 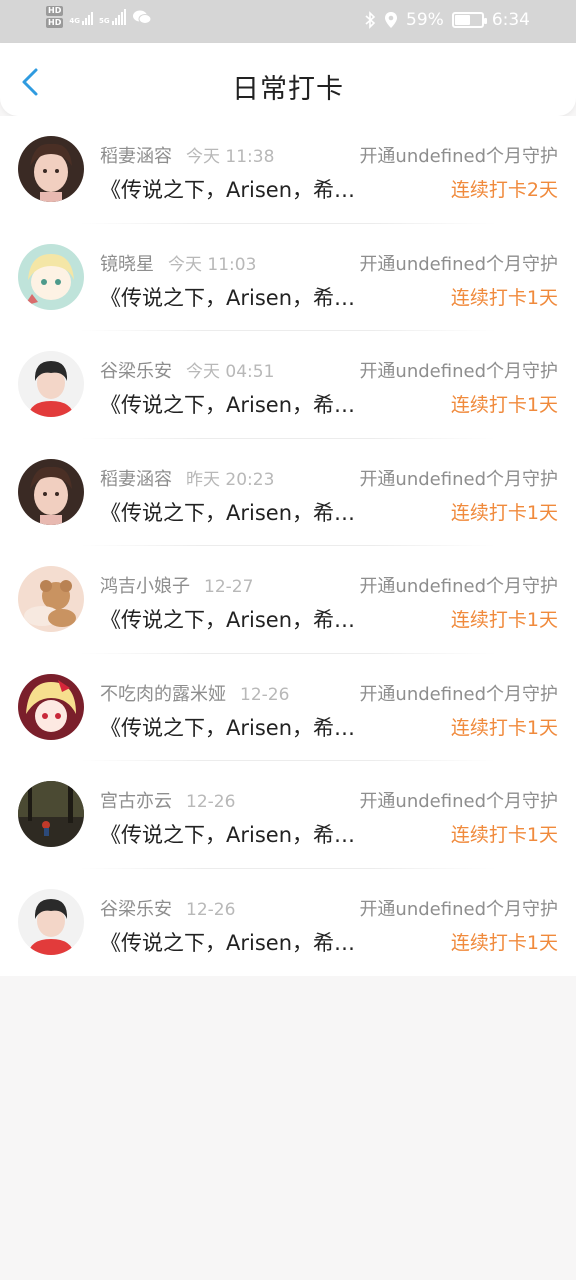 I want to click on signal-1-bars, so click(x=87, y=17).